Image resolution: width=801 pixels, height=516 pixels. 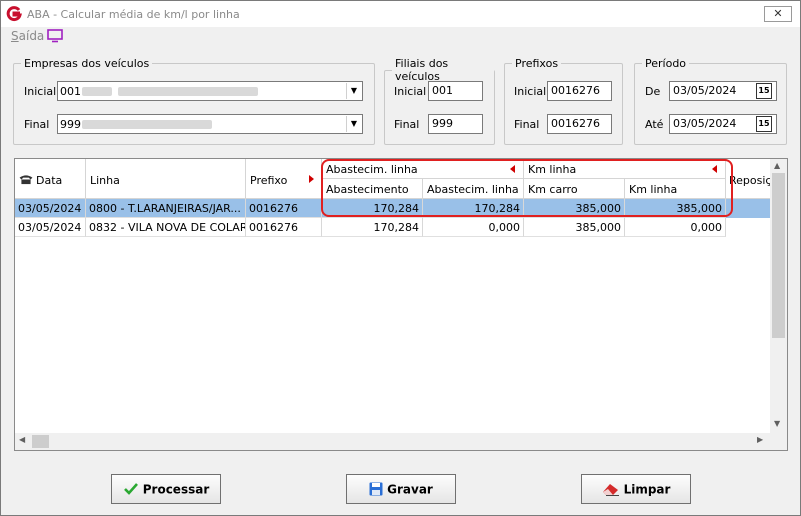 What do you see at coordinates (15, 36) in the screenshot?
I see `menu-saida-accel: S` at bounding box center [15, 36].